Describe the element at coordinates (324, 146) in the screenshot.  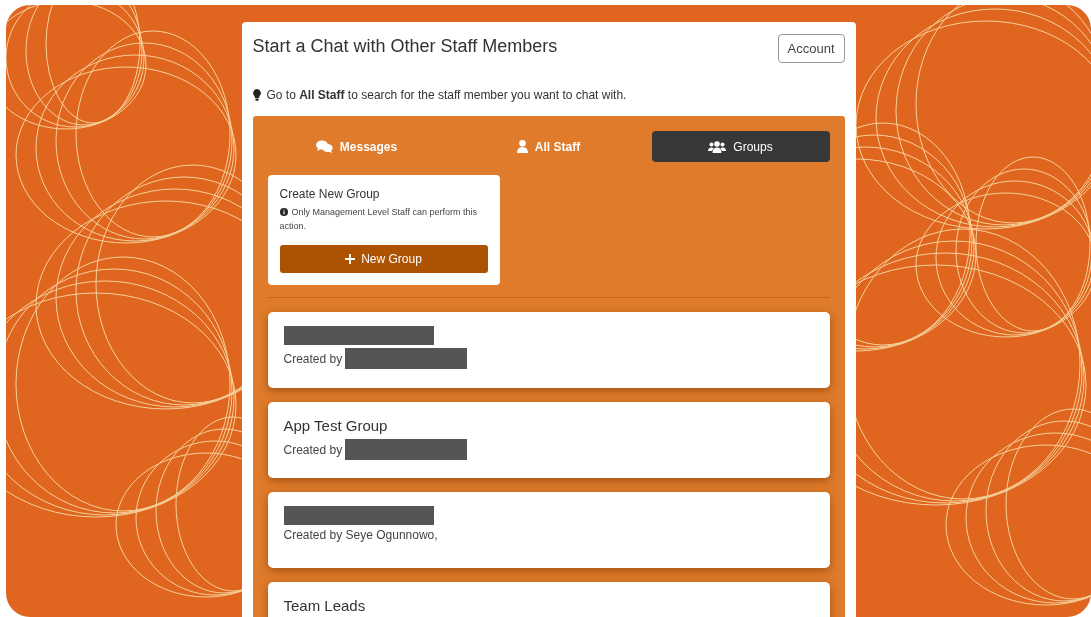
I see `chat-bubbles-icon` at that location.